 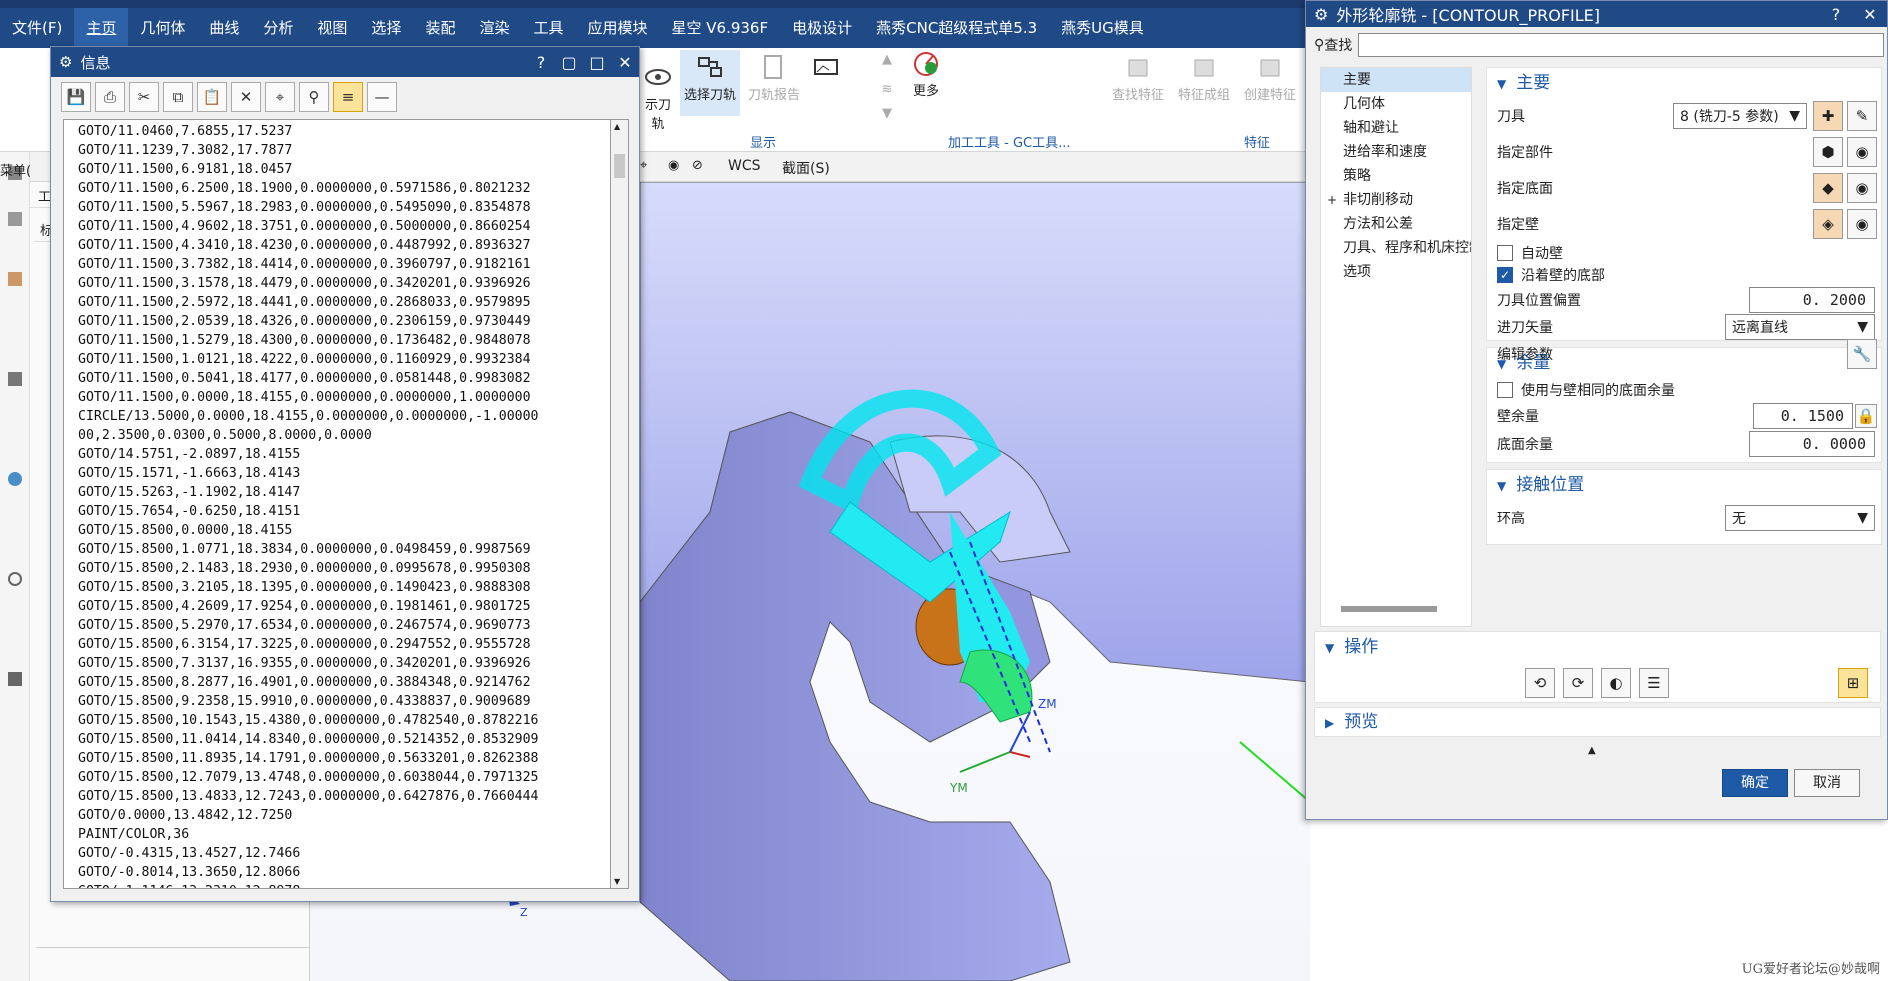 I want to click on print-icon: ⎙, so click(x=110, y=97).